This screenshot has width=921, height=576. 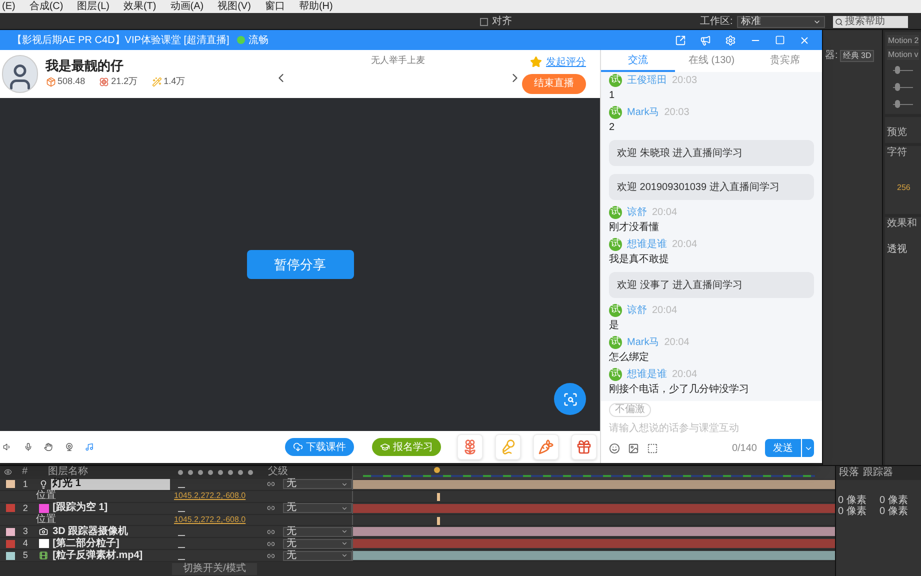 I want to click on message-text: 1, so click(x=612, y=96).